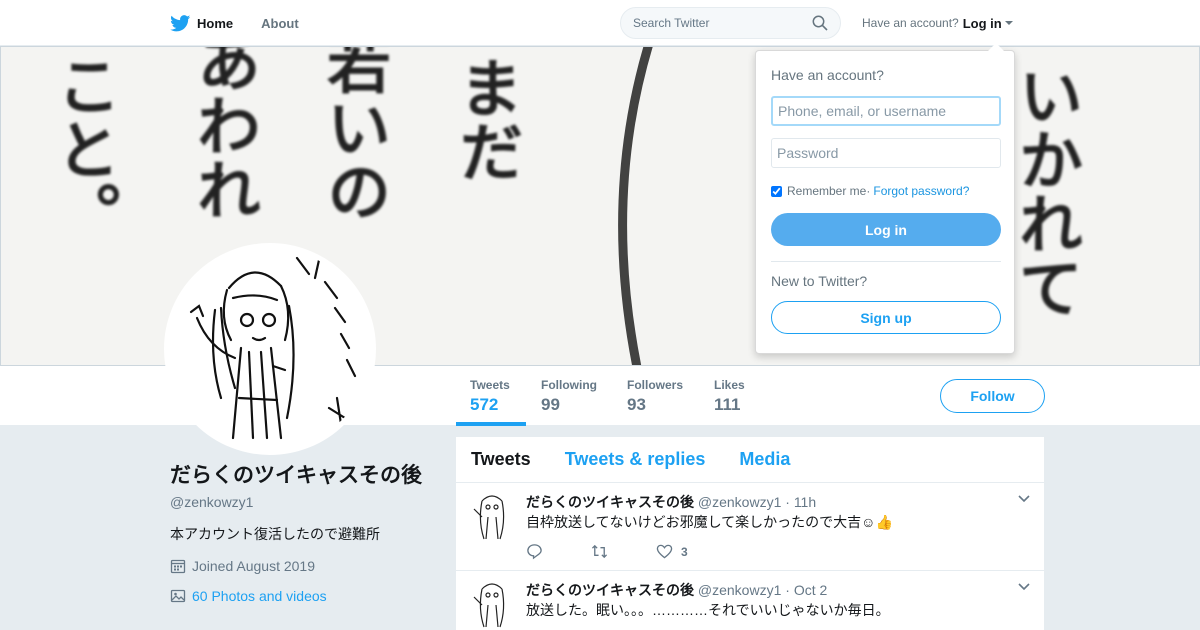 Image resolution: width=1200 pixels, height=630 pixels. I want to click on remember-me-checkbox, so click(776, 191).